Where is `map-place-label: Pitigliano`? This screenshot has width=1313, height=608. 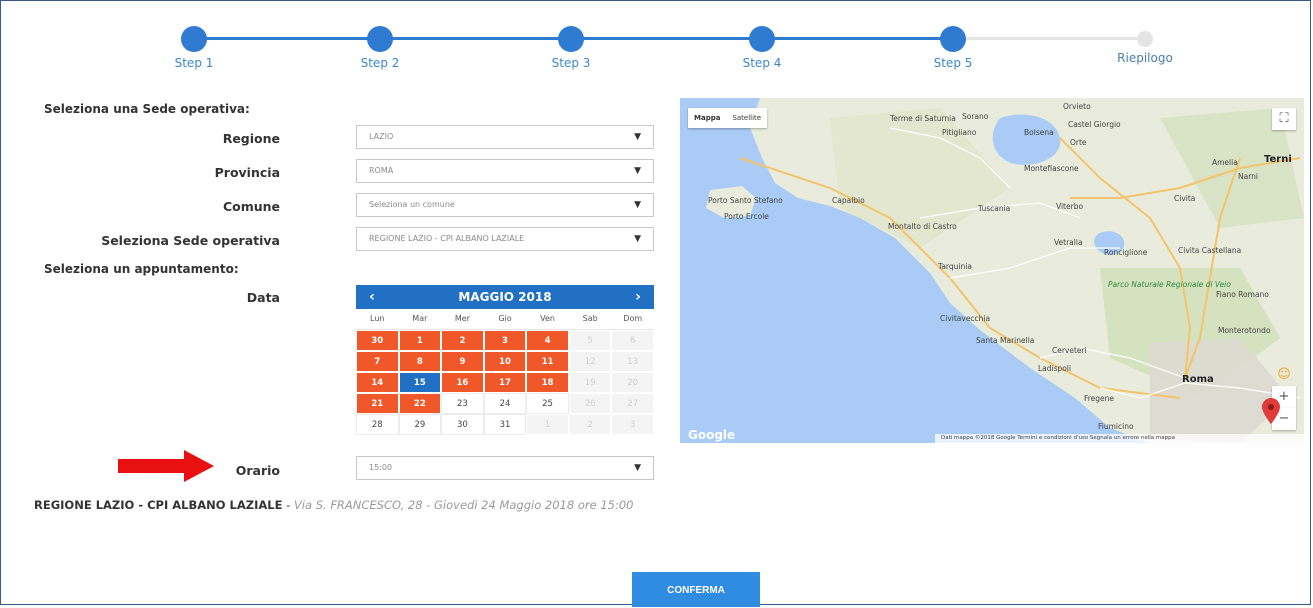 map-place-label: Pitigliano is located at coordinates (959, 132).